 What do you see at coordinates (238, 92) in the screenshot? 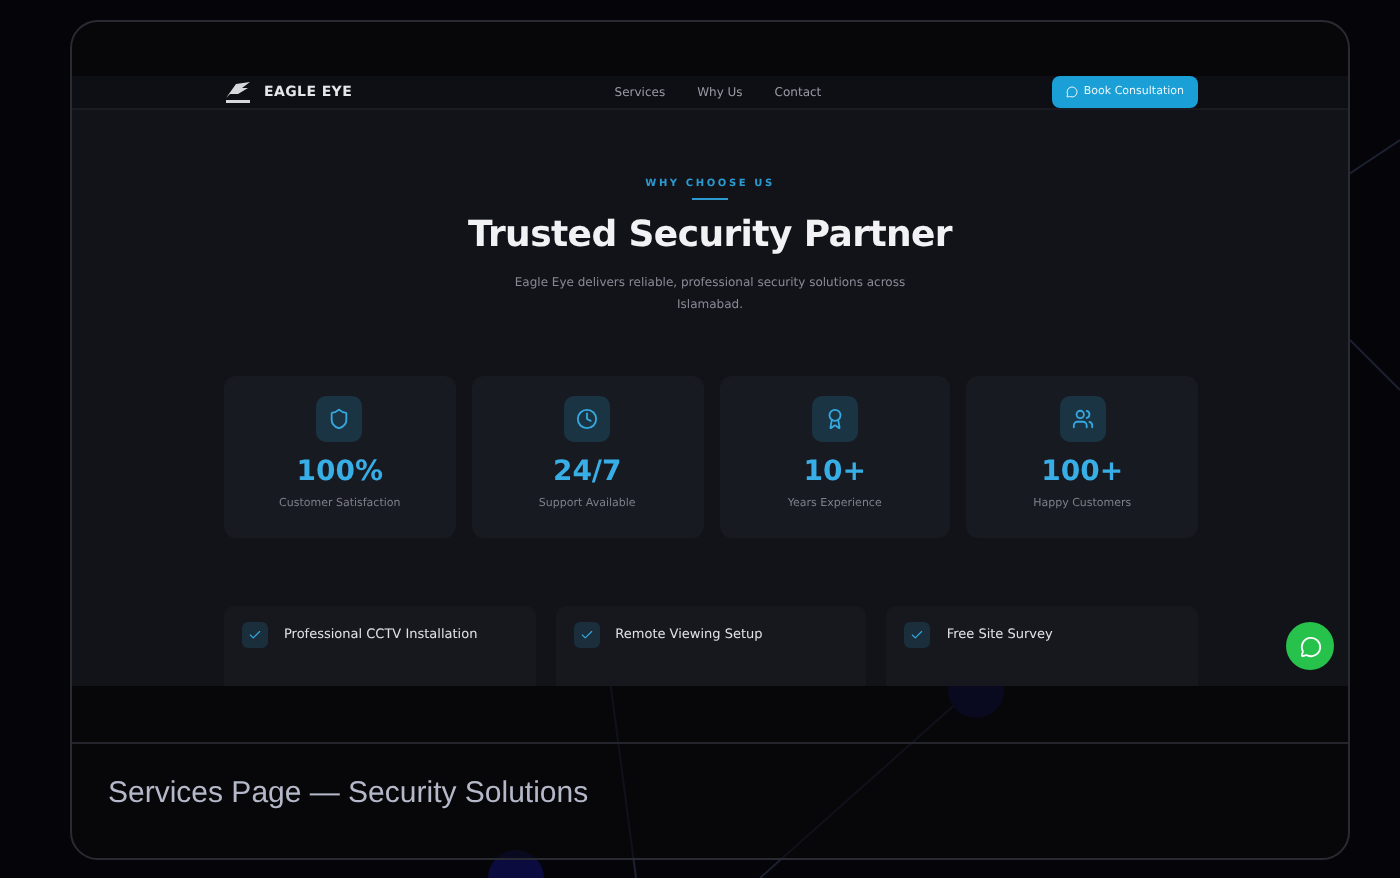
I see `eagle-logo-icon` at bounding box center [238, 92].